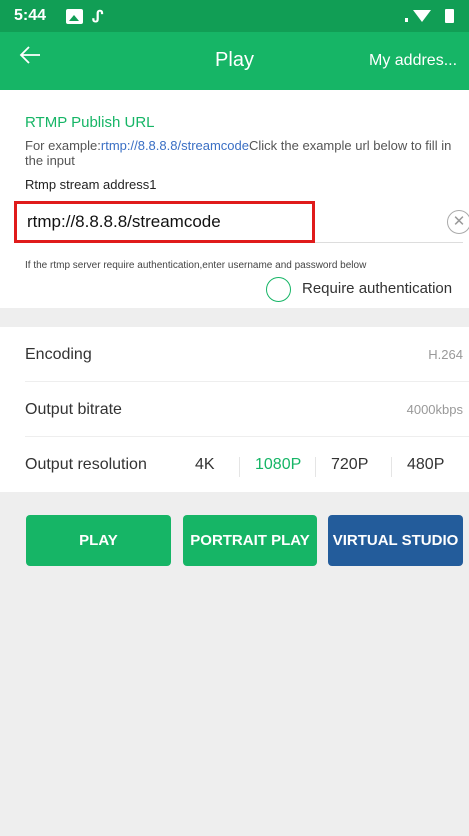 Image resolution: width=469 pixels, height=836 pixels. I want to click on cast-icon: ᔑ, so click(98, 17).